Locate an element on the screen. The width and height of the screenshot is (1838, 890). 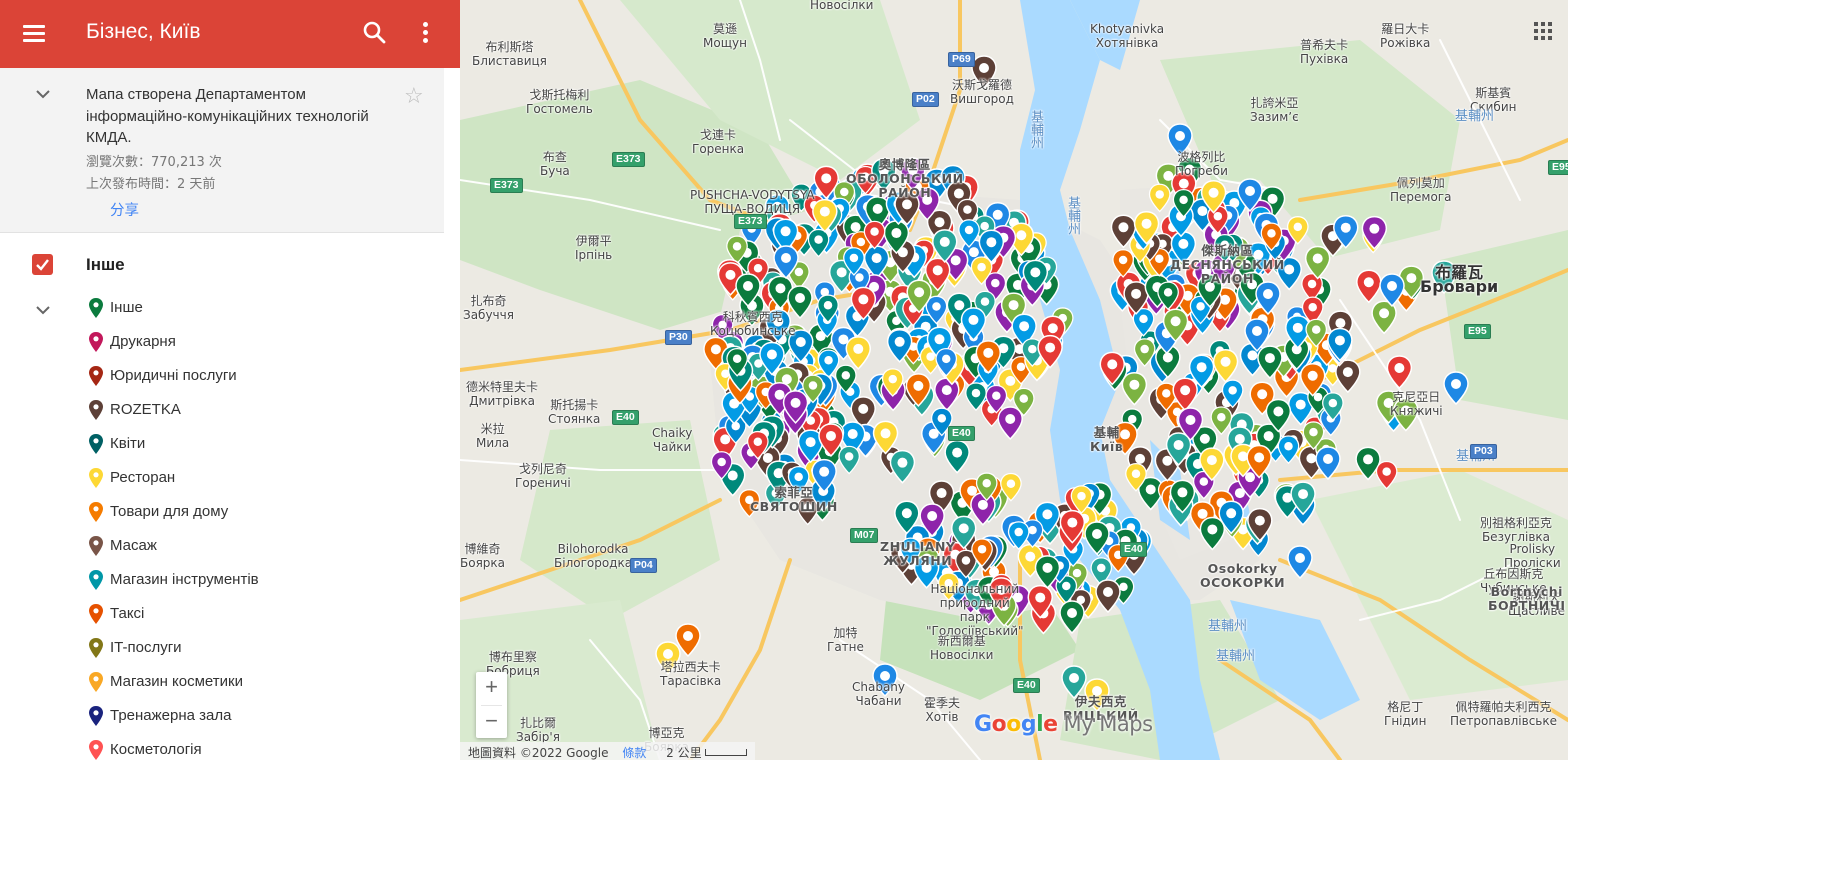
legend-item-label: Юридичні послуги is located at coordinates (173, 375).